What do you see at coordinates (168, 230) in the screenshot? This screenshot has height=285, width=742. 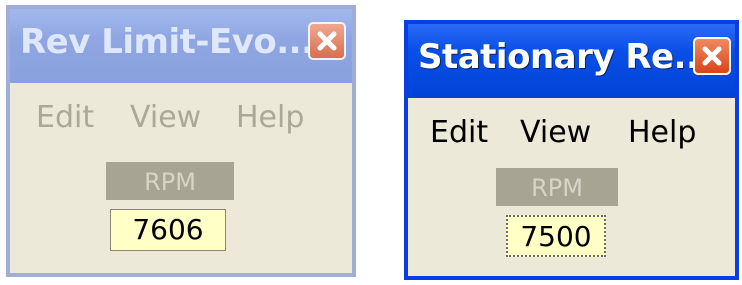 I see `rpm-value: 7606` at bounding box center [168, 230].